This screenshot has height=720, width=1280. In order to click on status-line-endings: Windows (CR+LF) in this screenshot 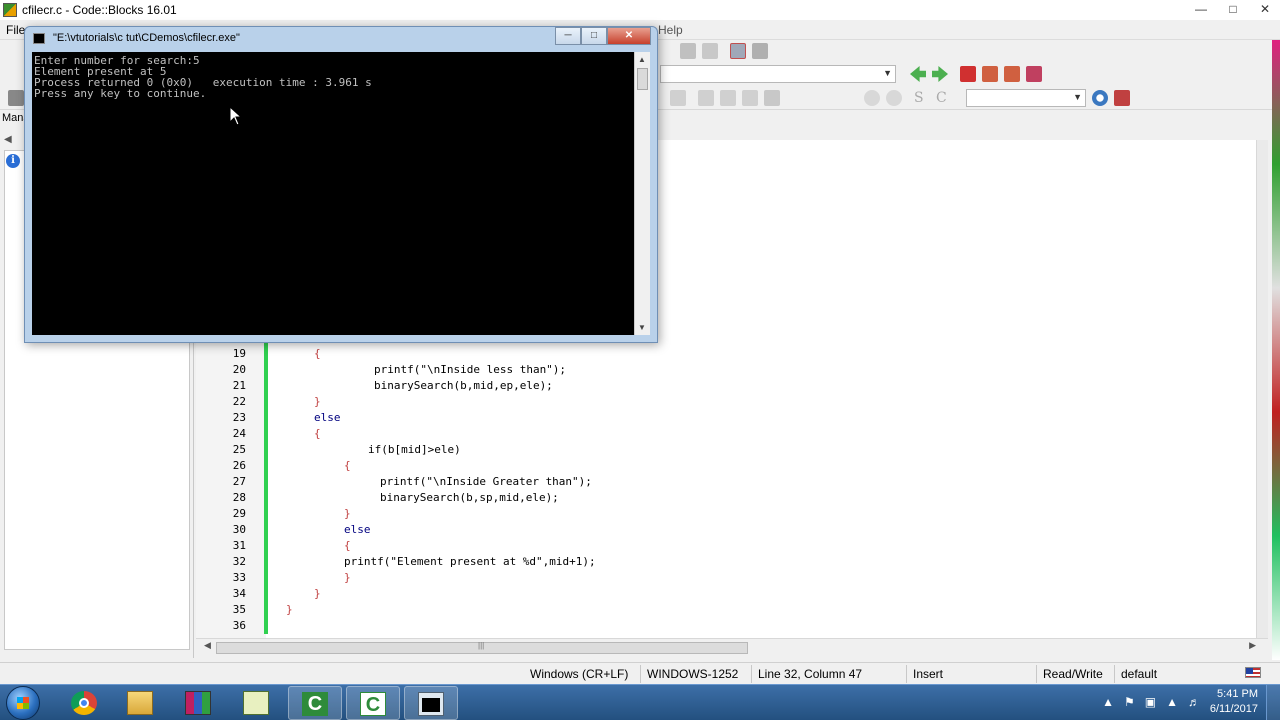, I will do `click(579, 674)`.